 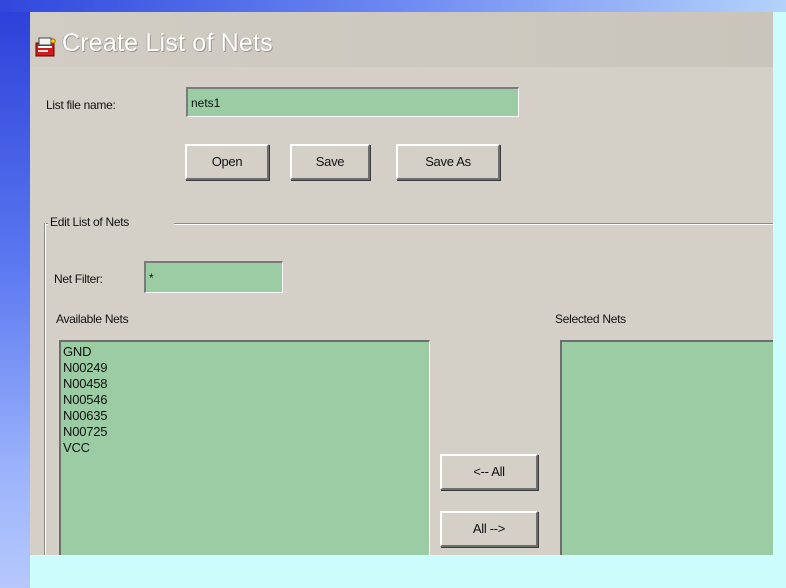 I want to click on open-button: Open, so click(x=227, y=162).